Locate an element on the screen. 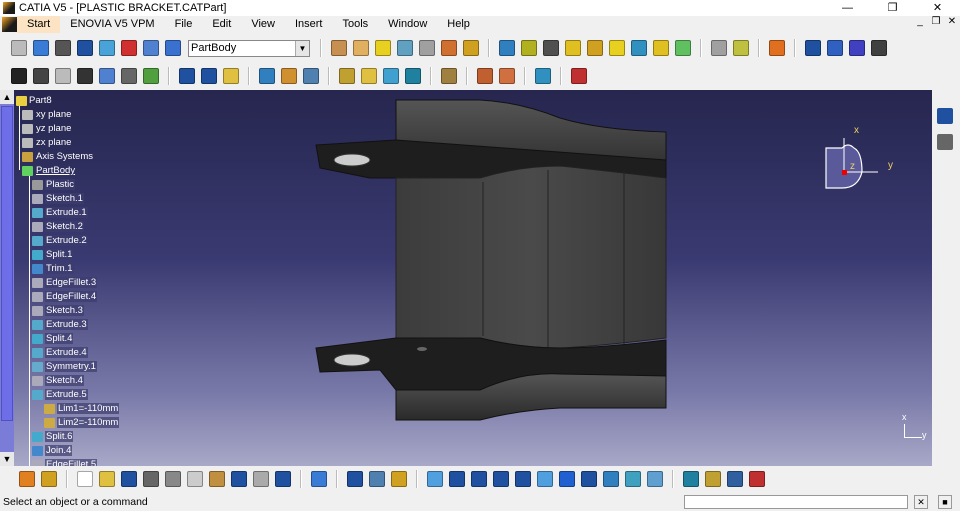  update-icon is located at coordinates (19, 48).